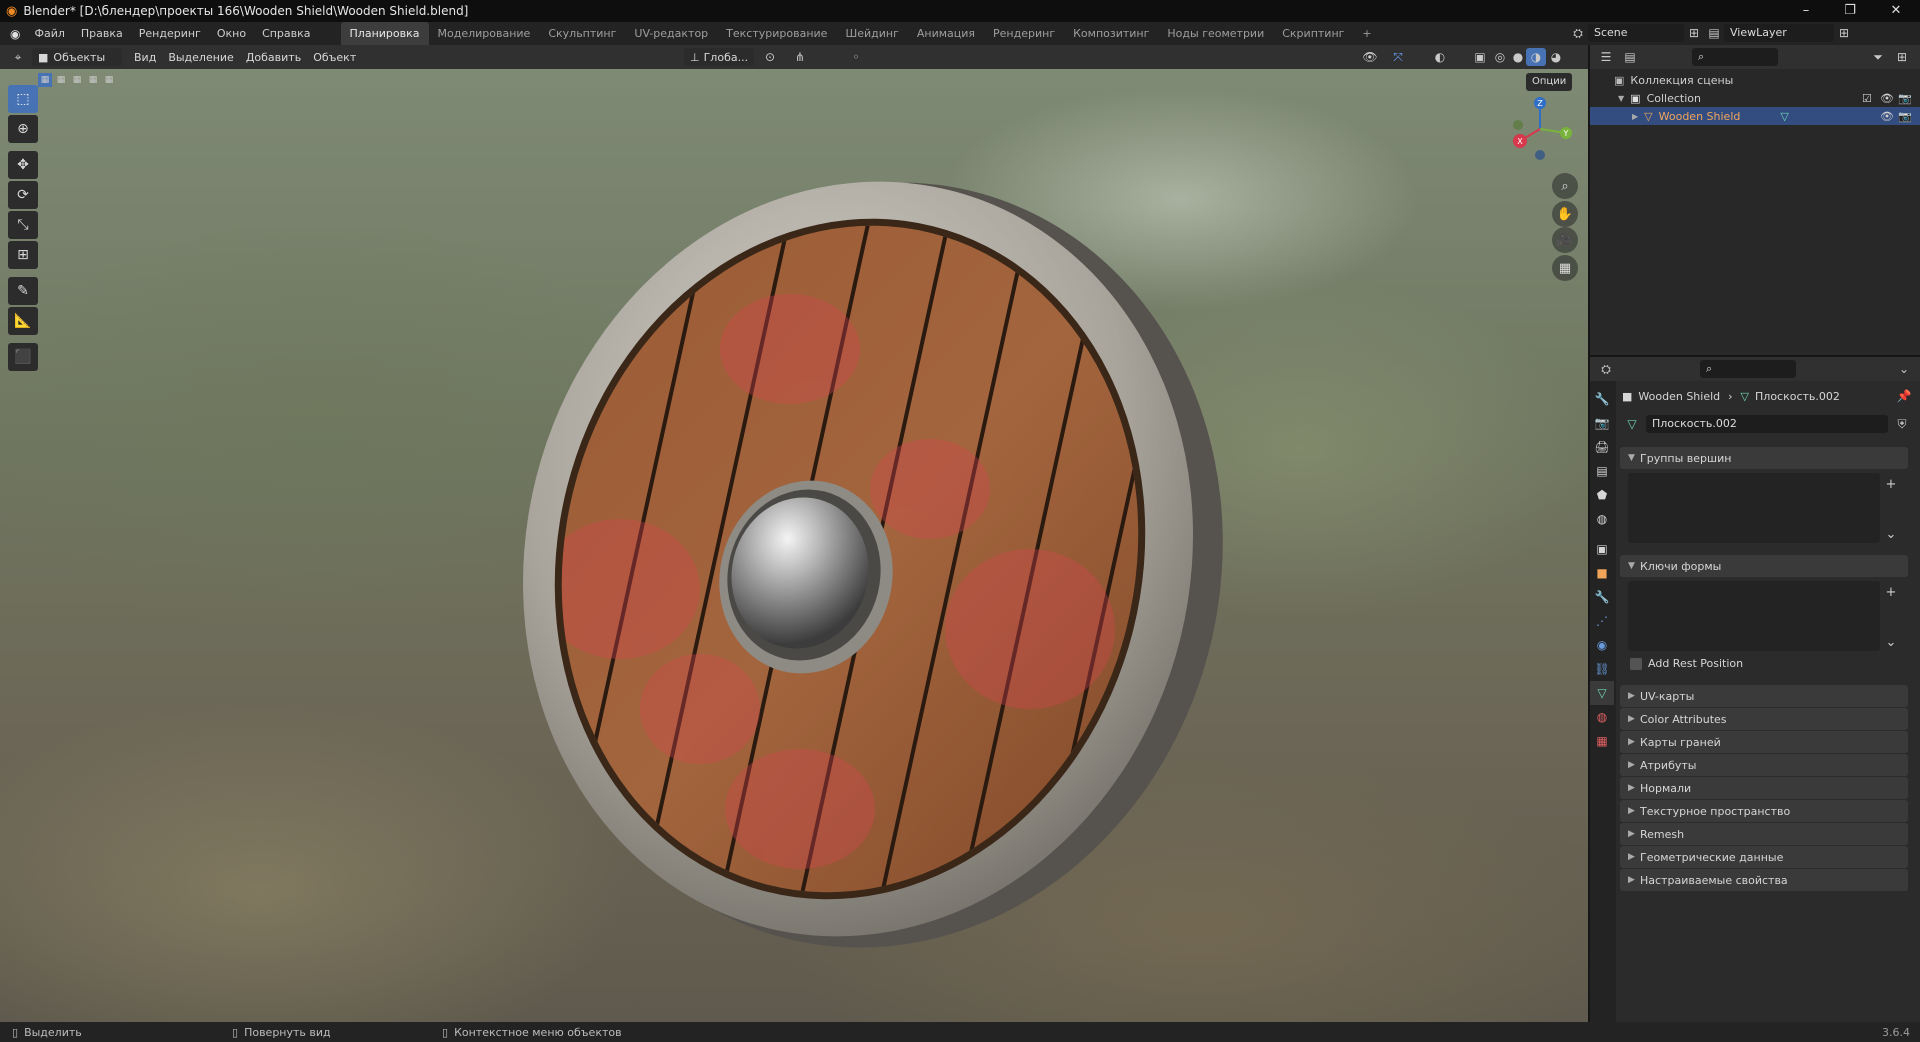 This screenshot has width=1920, height=1042. What do you see at coordinates (1556, 57) in the screenshot?
I see `shading-rendered-icon: ◕` at bounding box center [1556, 57].